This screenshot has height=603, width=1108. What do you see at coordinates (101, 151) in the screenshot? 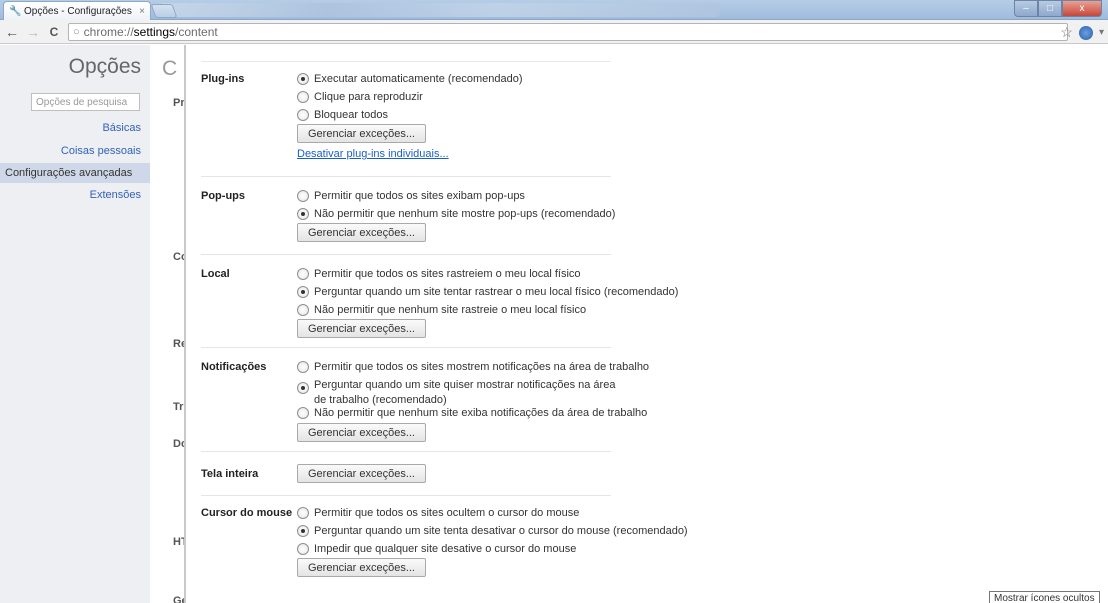
I see `sidebar-item-personal: Coisas pessoais` at bounding box center [101, 151].